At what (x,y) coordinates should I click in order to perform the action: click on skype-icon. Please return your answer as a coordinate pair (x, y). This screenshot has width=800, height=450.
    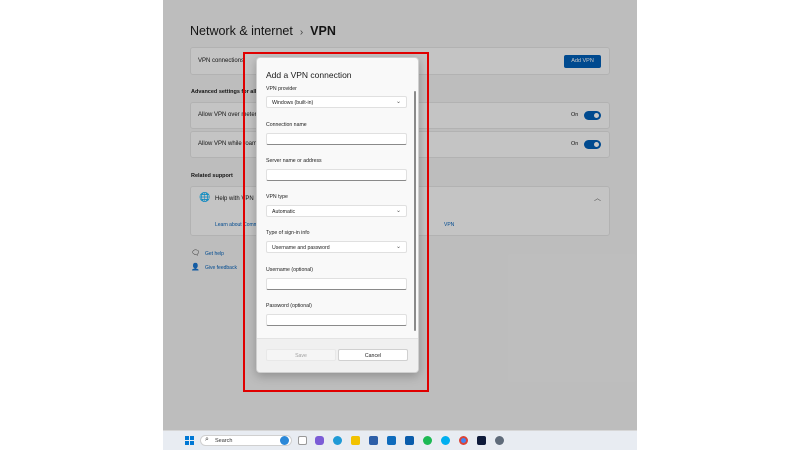
    Looking at the image, I should click on (445, 440).